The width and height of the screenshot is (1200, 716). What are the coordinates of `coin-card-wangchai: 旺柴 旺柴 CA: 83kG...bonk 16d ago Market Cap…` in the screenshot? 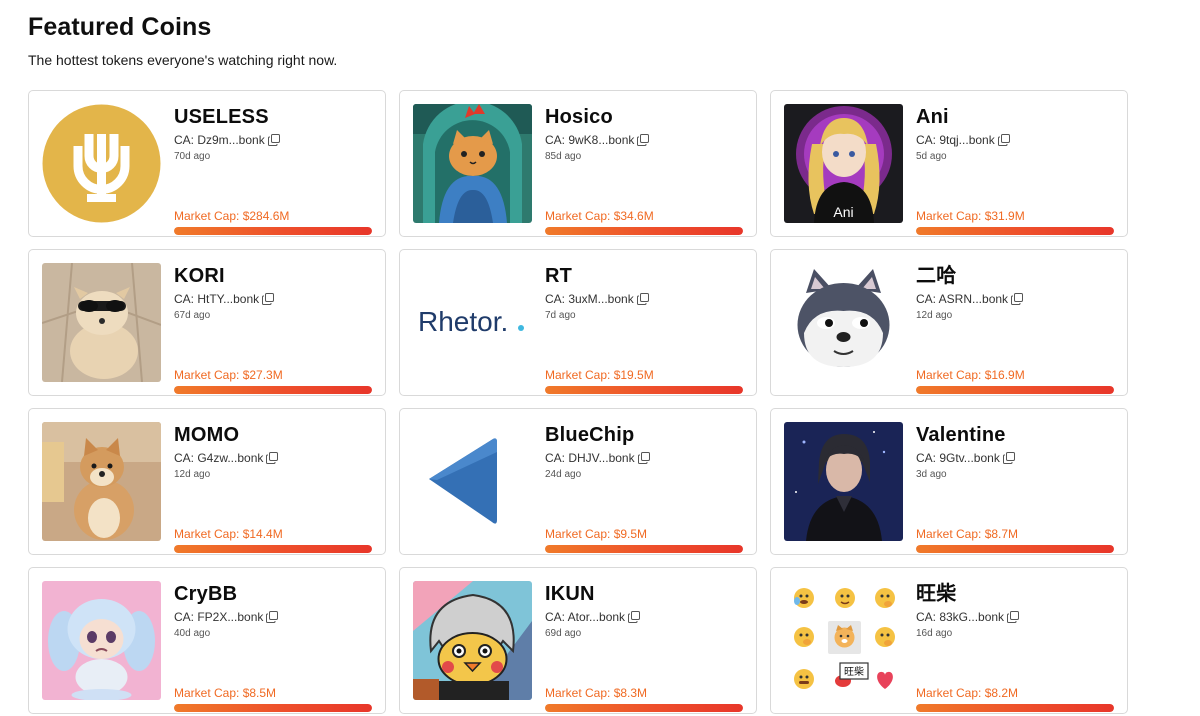 It's located at (949, 640).